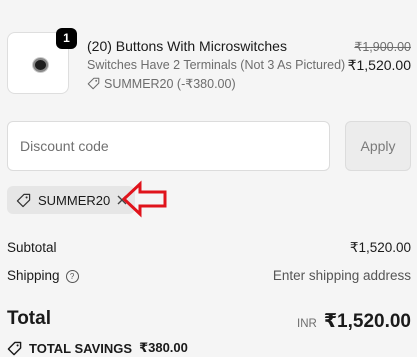 The height and width of the screenshot is (357, 417). What do you see at coordinates (209, 320) in the screenshot?
I see `total-row: Total INR ₹1,520.00` at bounding box center [209, 320].